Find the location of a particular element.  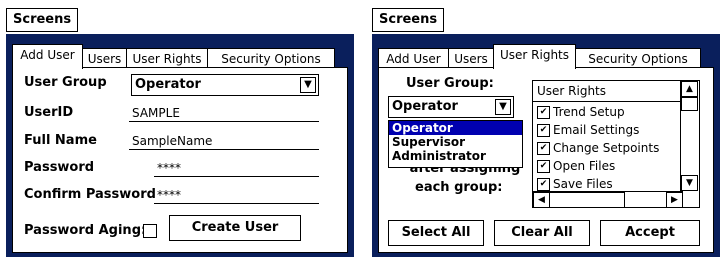

hscroll-thumb is located at coordinates (587, 199).